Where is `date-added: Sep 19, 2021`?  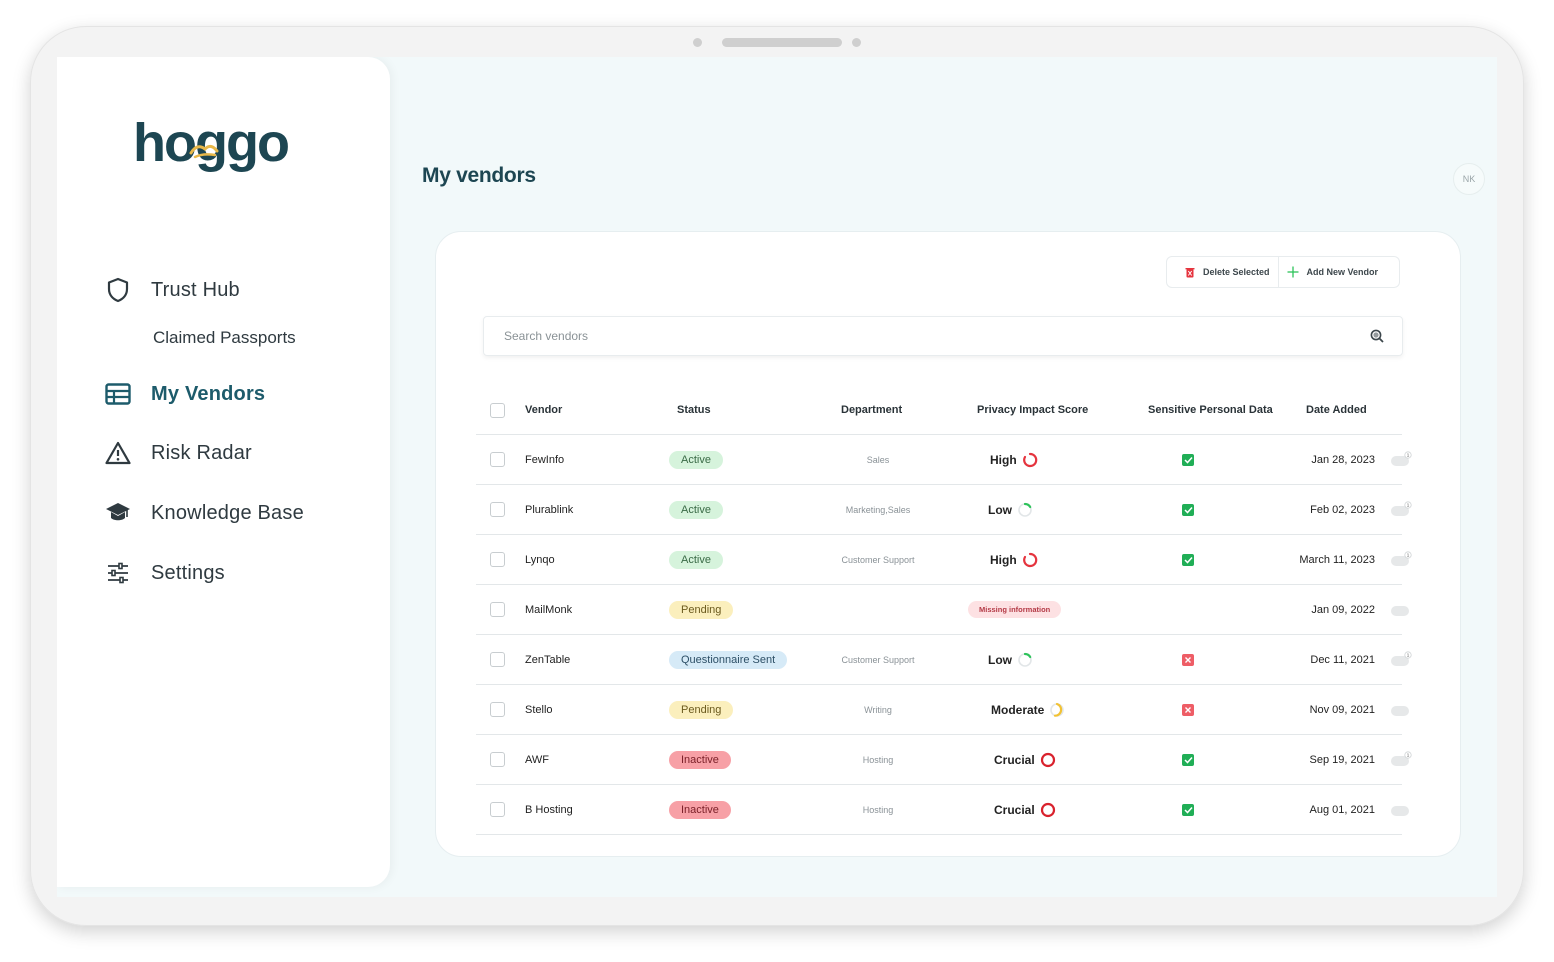 date-added: Sep 19, 2021 is located at coordinates (1342, 759).